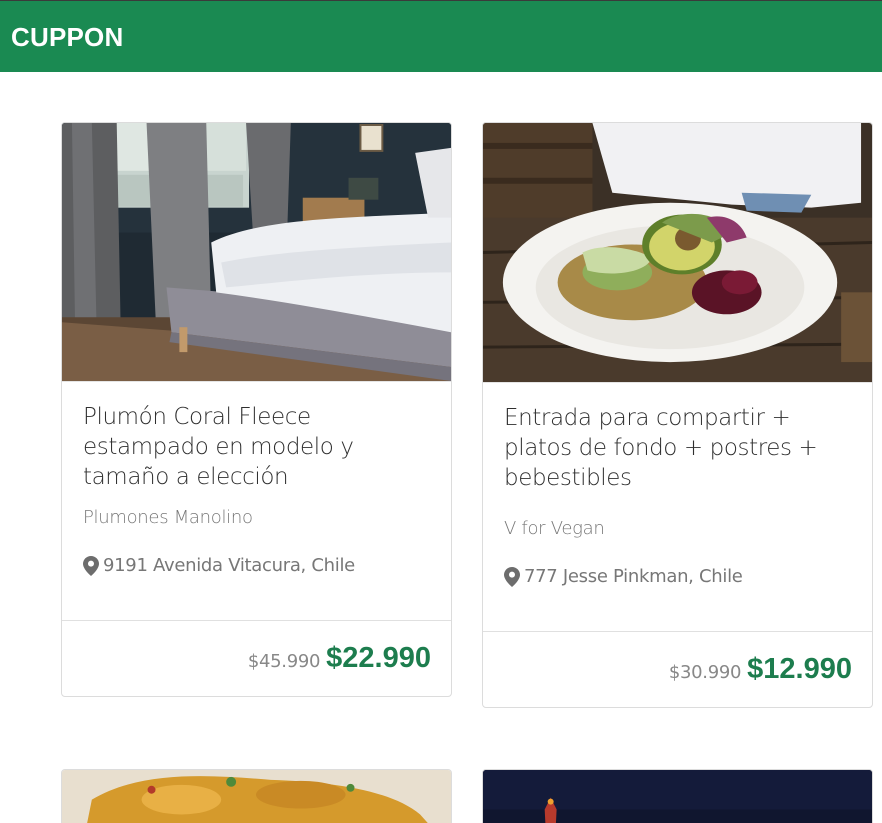  I want to click on discounted-price: $22.990, so click(378, 658).